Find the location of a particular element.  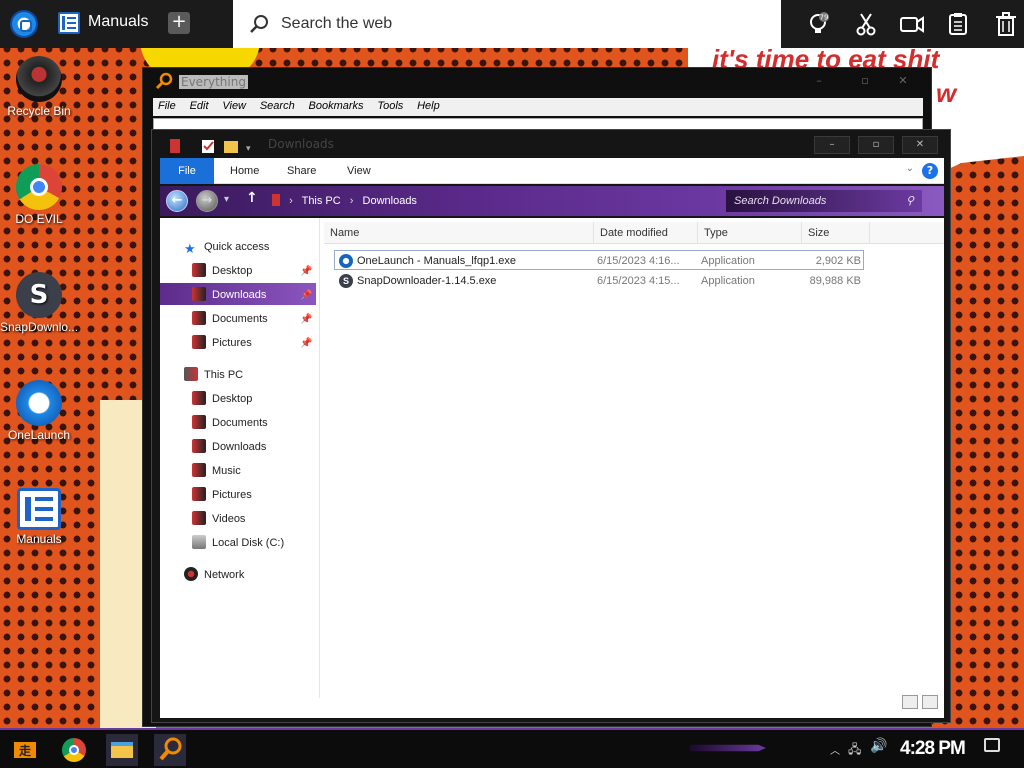

nav-pc-documents: Documents is located at coordinates (230, 423).